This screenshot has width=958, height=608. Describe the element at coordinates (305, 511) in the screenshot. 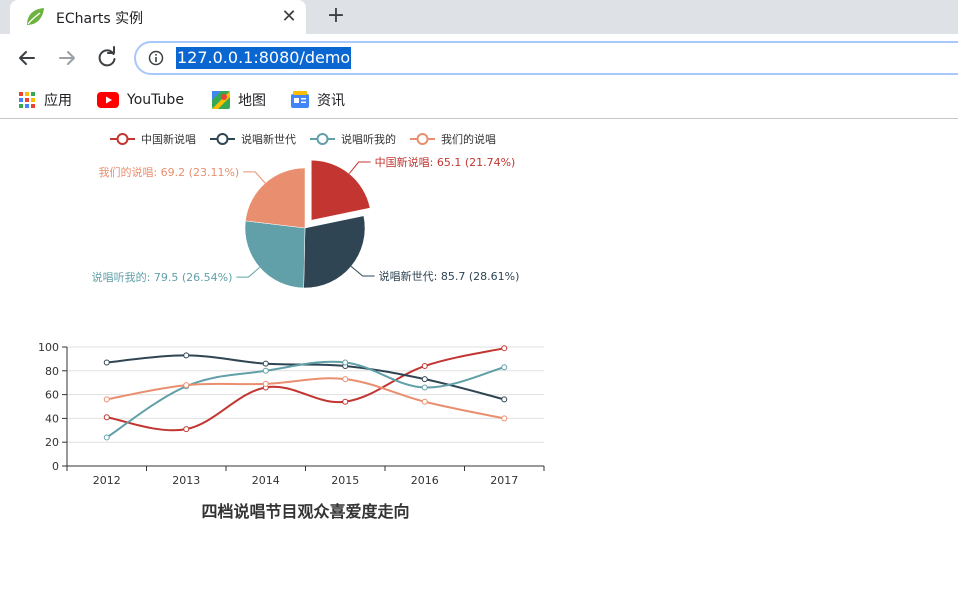

I see `chart-title: 四档说唱节目观众喜爱度走向` at that location.